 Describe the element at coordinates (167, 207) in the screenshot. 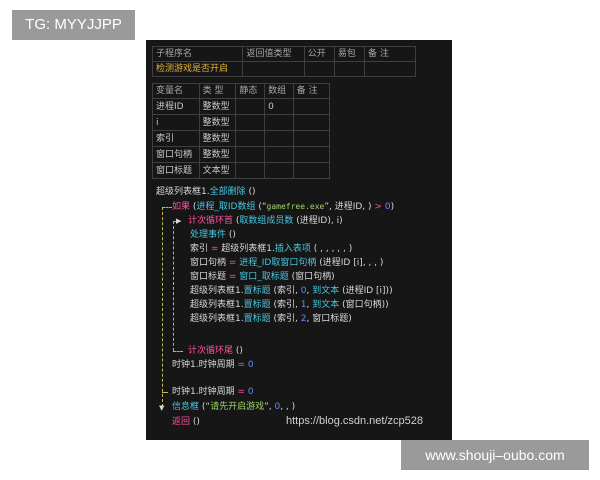

I see `if-flow-connector` at that location.